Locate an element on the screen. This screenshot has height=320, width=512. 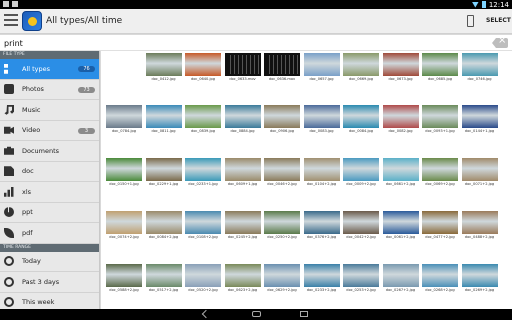
select-button: SELECT is located at coordinates (498, 20).